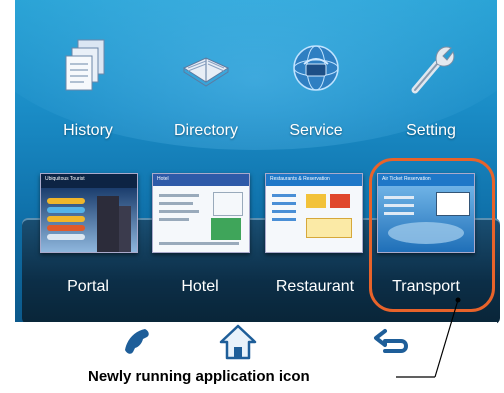  I want to click on app-history: History, so click(87, 75).